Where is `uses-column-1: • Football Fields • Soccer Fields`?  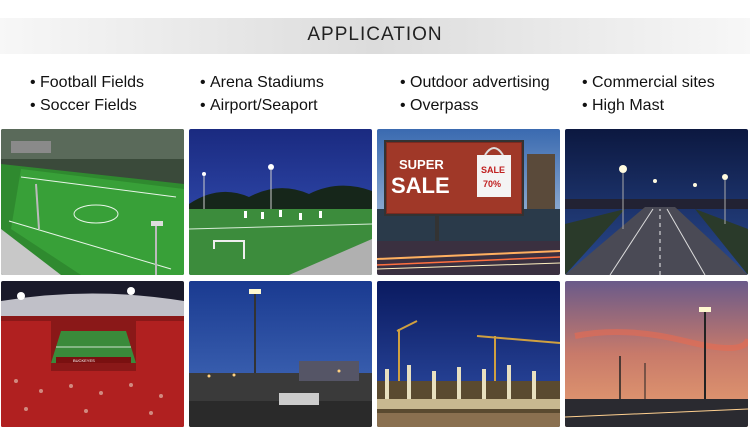 uses-column-1: • Football Fields • Soccer Fields is located at coordinates (87, 94).